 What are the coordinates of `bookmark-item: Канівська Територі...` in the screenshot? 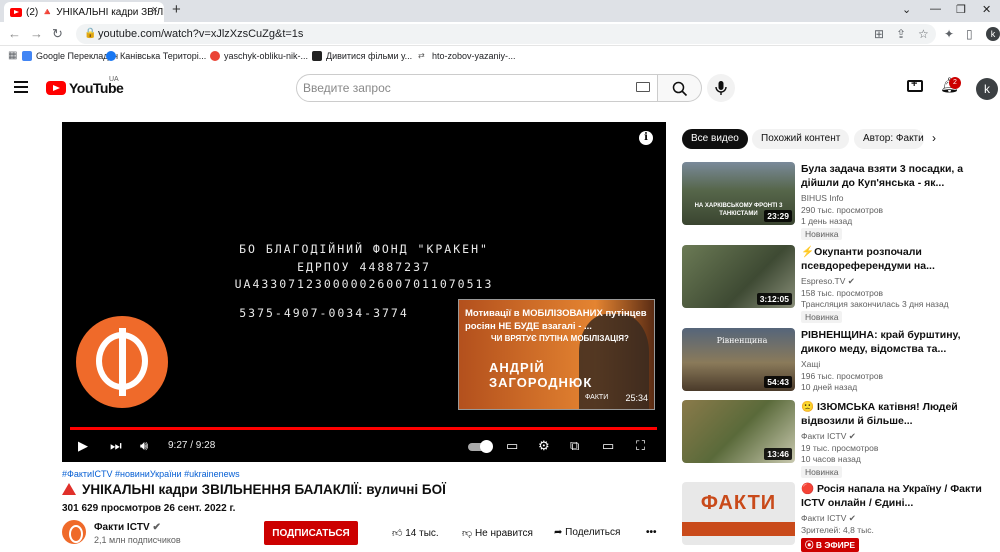 It's located at (156, 56).